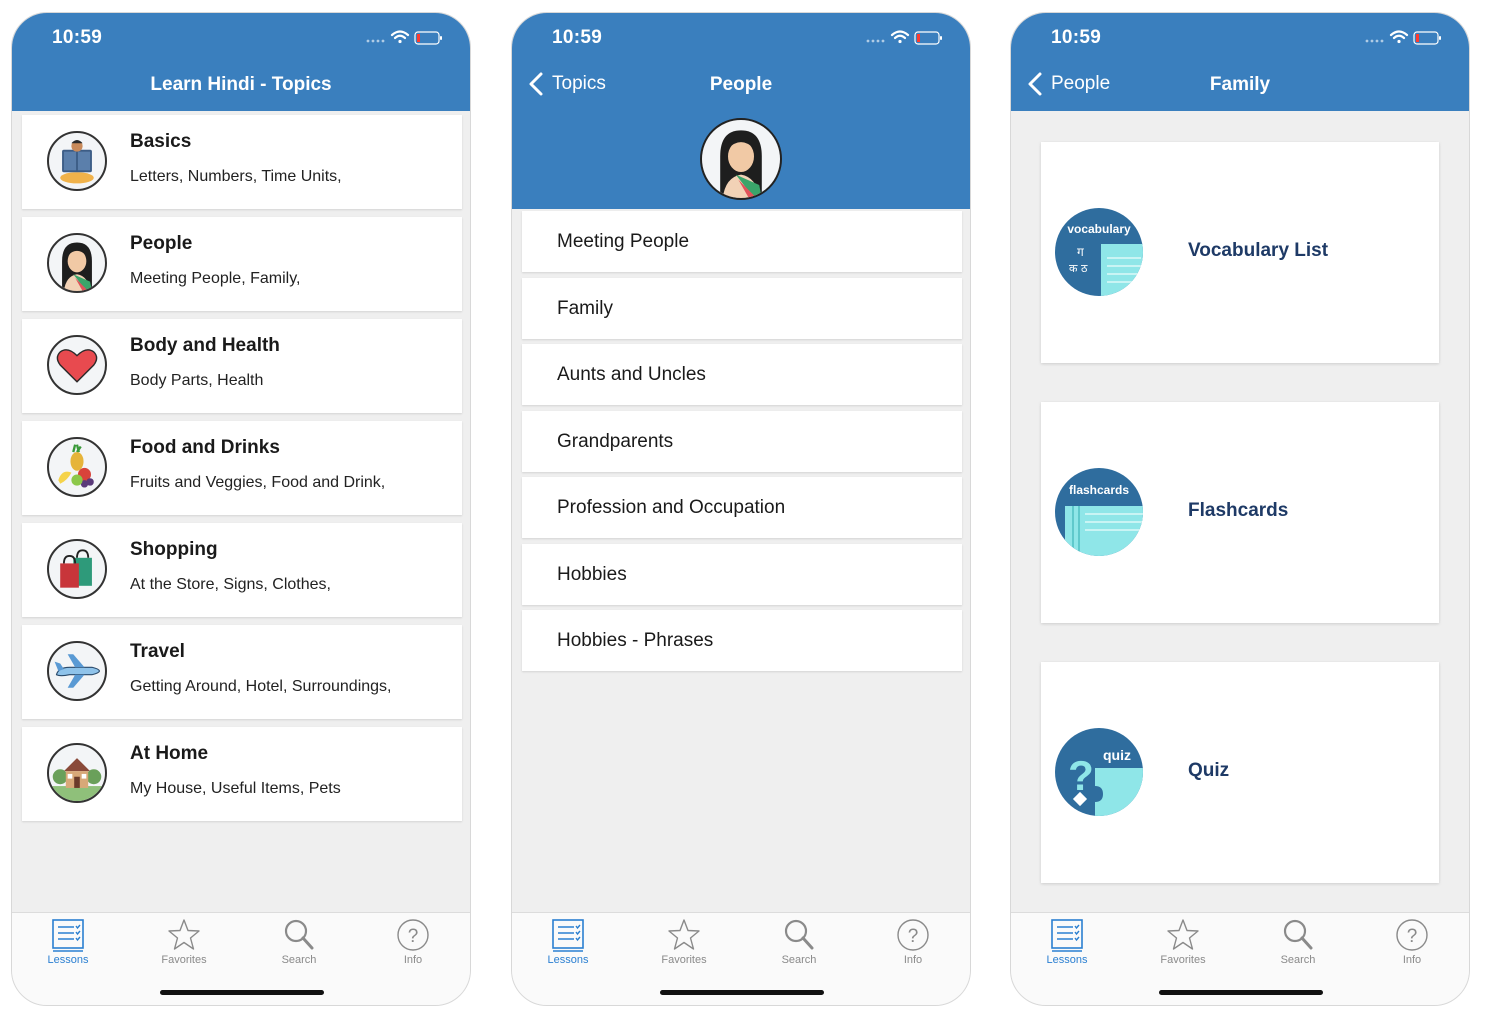 The image size is (1488, 1022). Describe the element at coordinates (77, 161) in the screenshot. I see `book-reader-icon` at that location.